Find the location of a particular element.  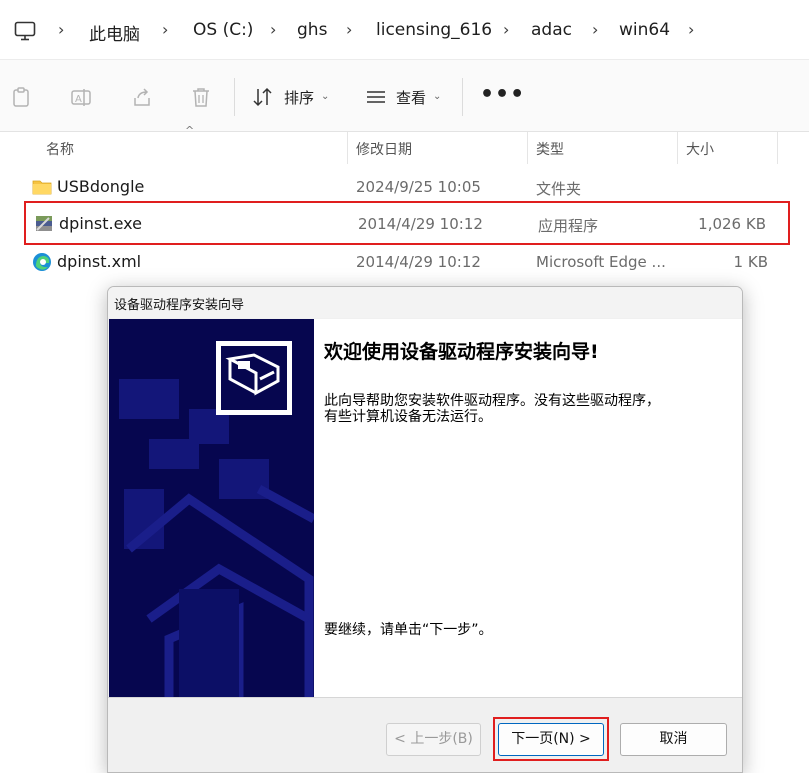

dialog-footer-divider is located at coordinates (425, 697).